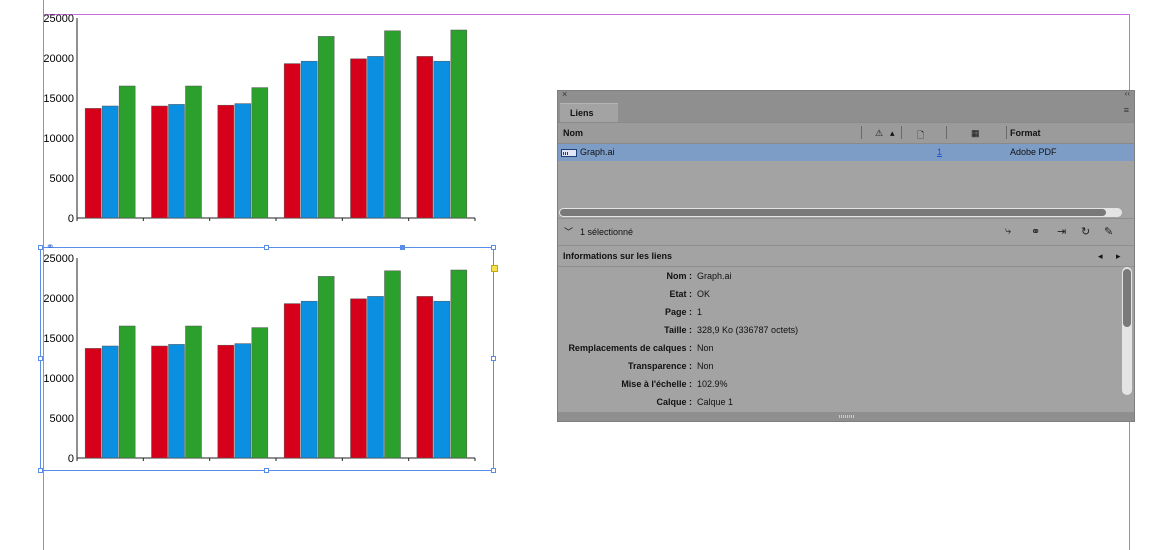 The image size is (1170, 550). What do you see at coordinates (846, 294) in the screenshot?
I see `info-row: Etat : OK` at bounding box center [846, 294].